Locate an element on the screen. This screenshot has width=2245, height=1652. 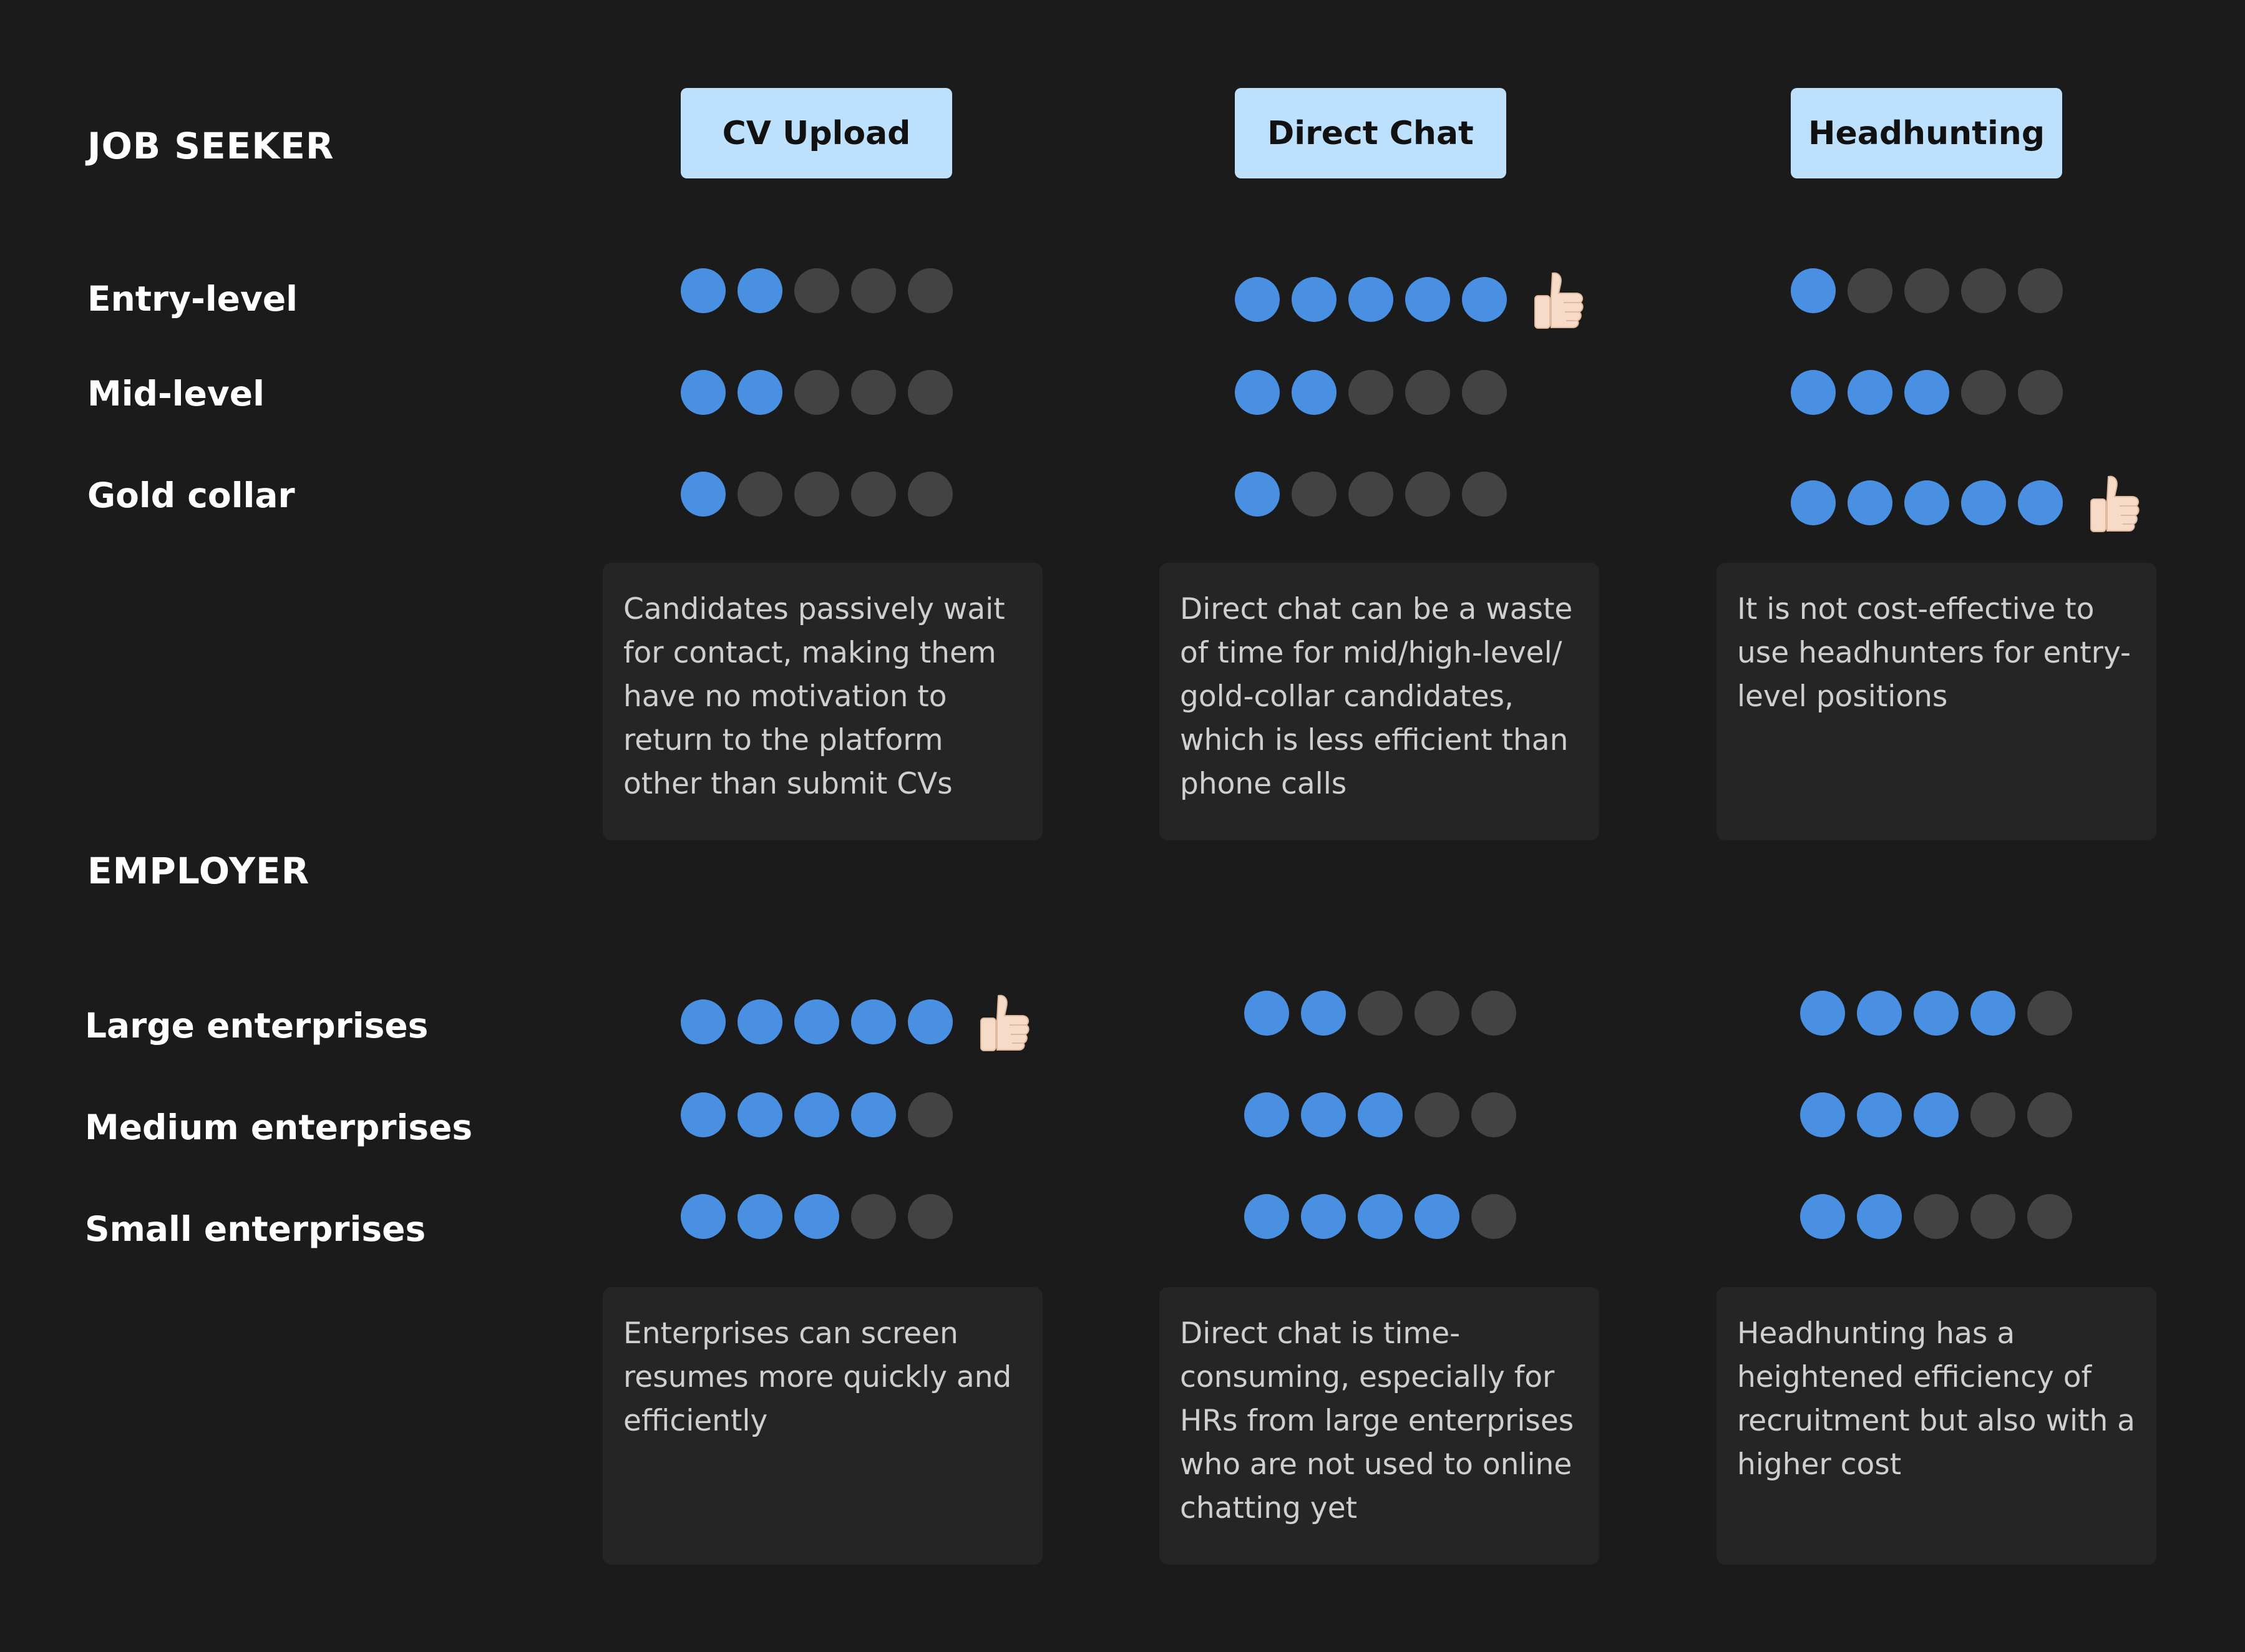
rating-entry-level-headhunting is located at coordinates (1933, 290).